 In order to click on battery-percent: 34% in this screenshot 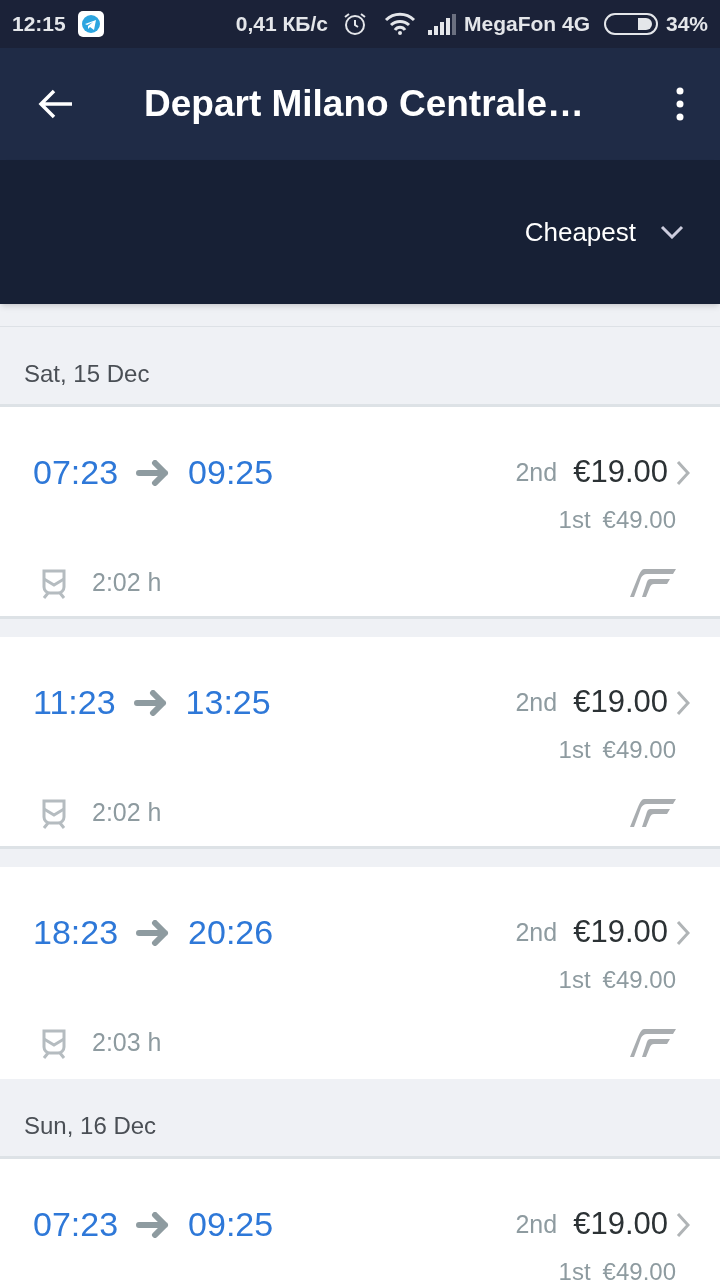, I will do `click(686, 24)`.